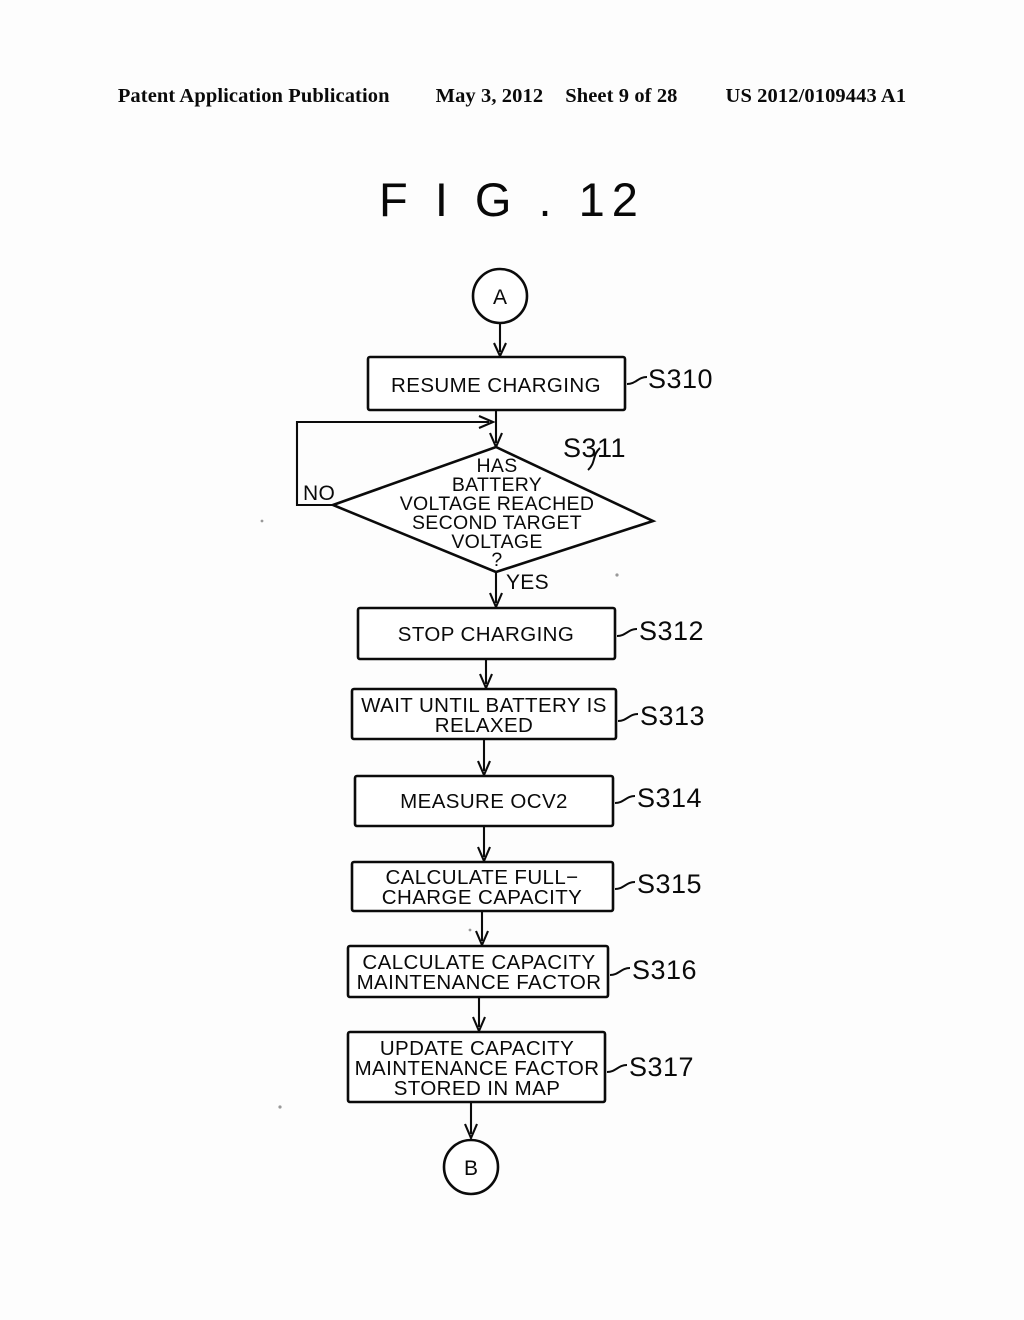 The width and height of the screenshot is (1024, 1320). I want to click on node-S313: WAIT UNTIL BATTERY IS RELAXED S313, so click(527, 714).